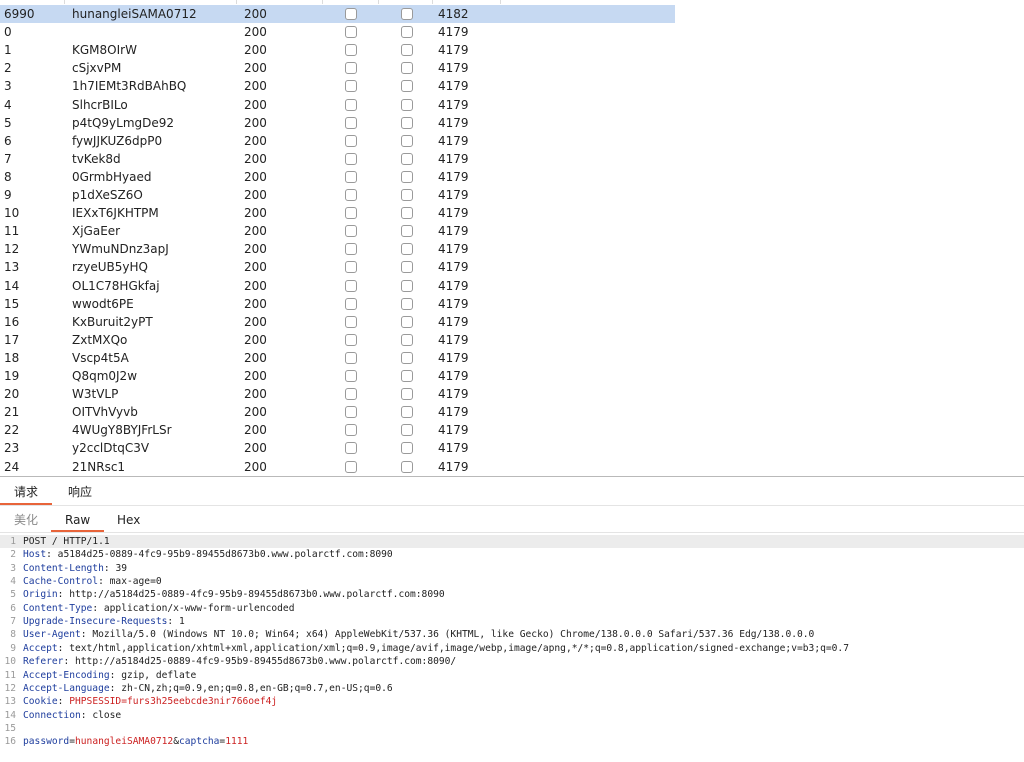  Describe the element at coordinates (100, 357) in the screenshot. I see `payload-cell: Vscp4t5A` at that location.